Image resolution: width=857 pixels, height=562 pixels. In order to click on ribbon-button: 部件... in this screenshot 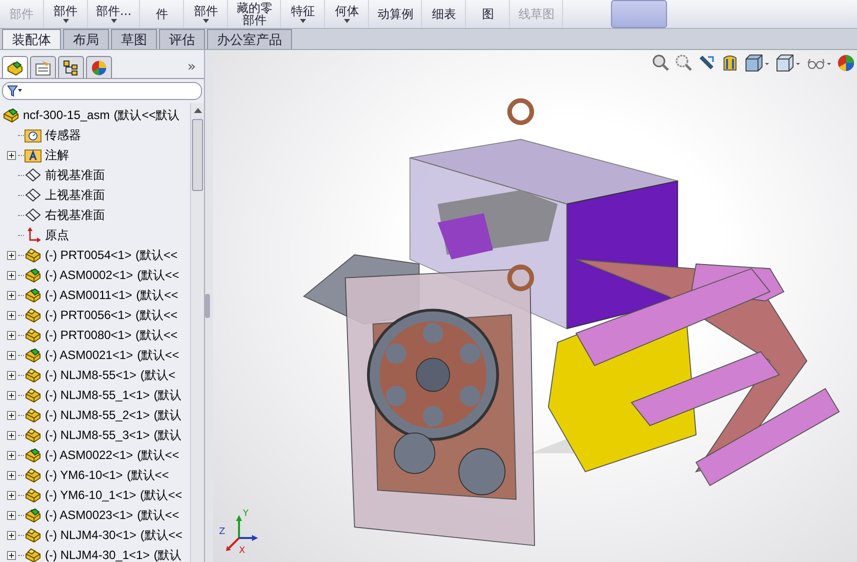, I will do `click(114, 14)`.